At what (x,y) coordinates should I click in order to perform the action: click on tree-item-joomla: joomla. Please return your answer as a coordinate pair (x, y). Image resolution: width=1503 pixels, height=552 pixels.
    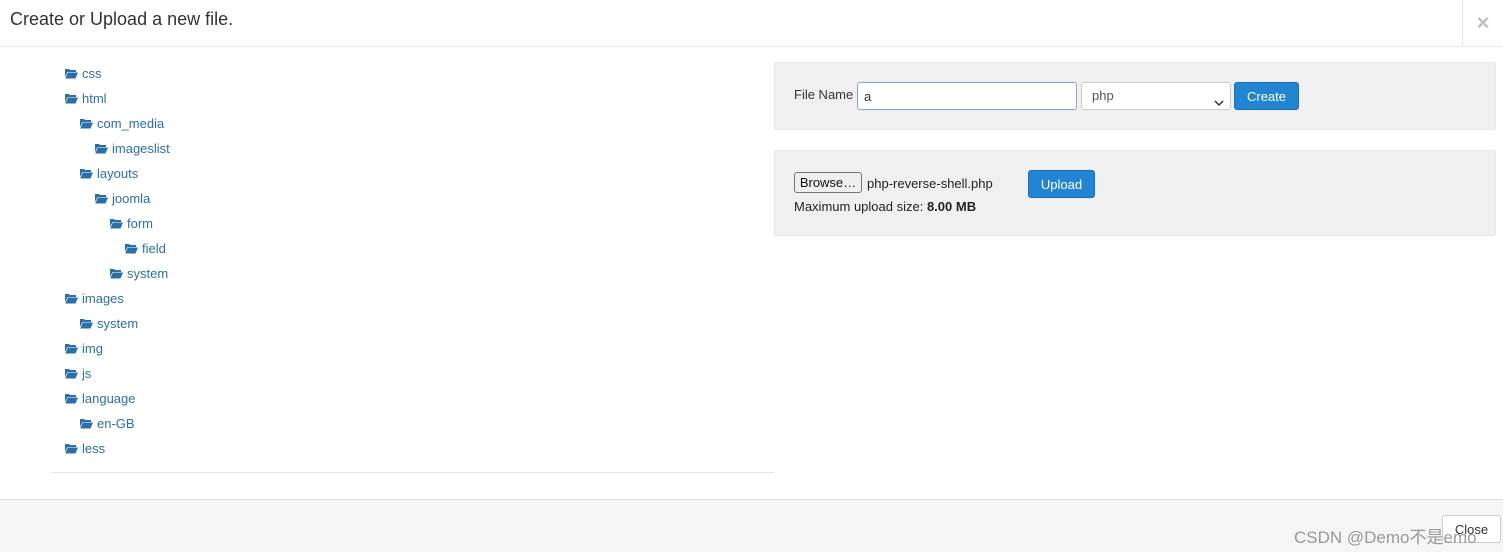
    Looking at the image, I should click on (122, 198).